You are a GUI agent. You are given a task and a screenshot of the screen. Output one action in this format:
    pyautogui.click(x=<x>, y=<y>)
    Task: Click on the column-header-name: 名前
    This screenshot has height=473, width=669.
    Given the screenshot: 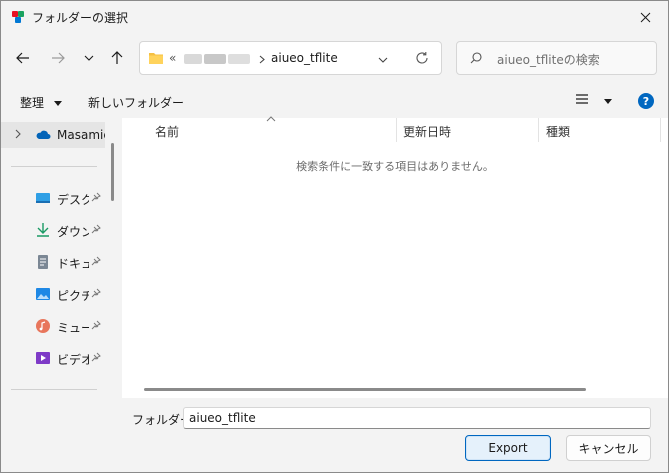 What is the action you would take?
    pyautogui.click(x=167, y=131)
    